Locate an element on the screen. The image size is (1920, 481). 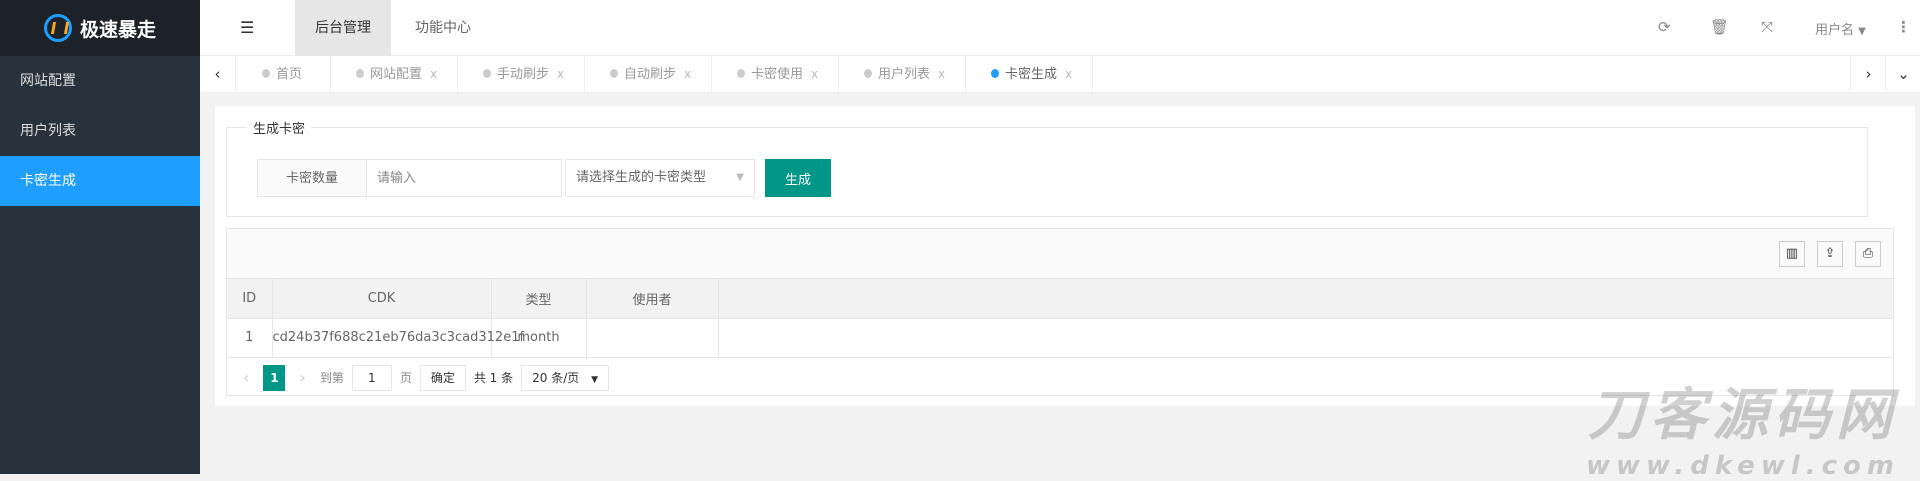
tab-auto-step: 自动刷步 x is located at coordinates (648, 74).